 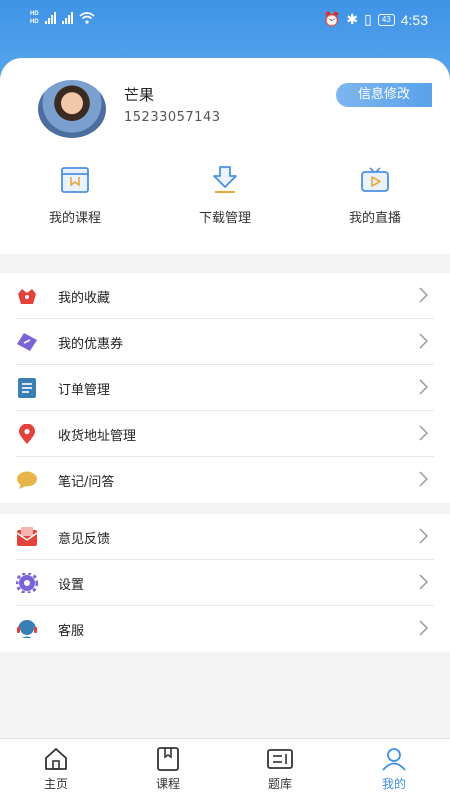 What do you see at coordinates (168, 759) in the screenshot?
I see `course-icon` at bounding box center [168, 759].